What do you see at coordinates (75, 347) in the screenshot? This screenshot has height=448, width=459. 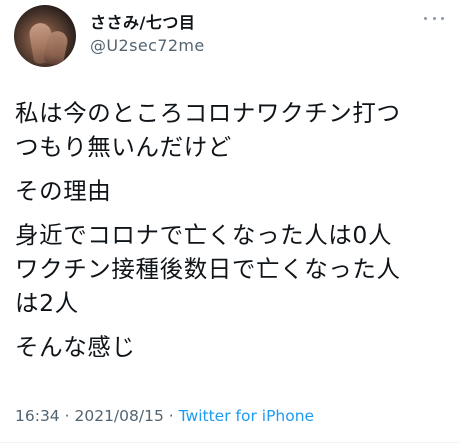 I see `tweet-paragraph: そんな感じ` at bounding box center [75, 347].